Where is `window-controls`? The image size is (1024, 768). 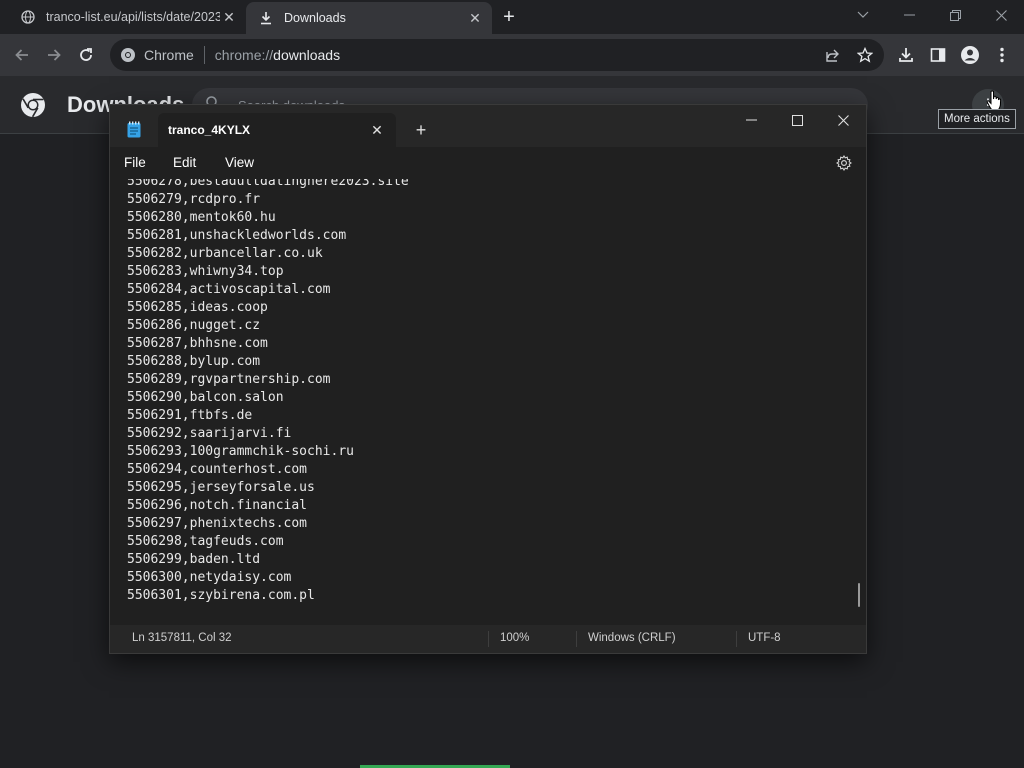
window-controls is located at coordinates (932, 15).